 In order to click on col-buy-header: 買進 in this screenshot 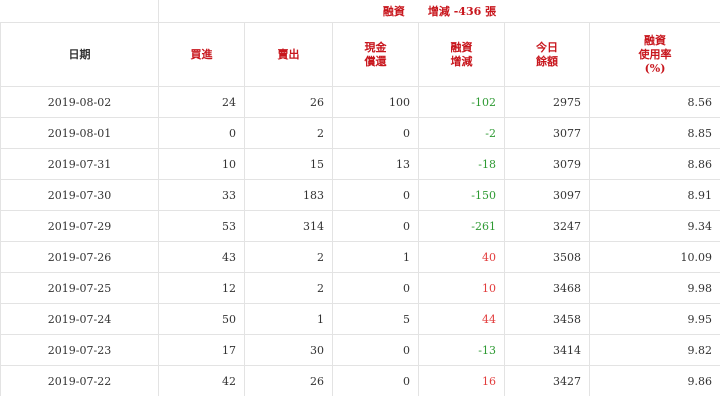, I will do `click(201, 54)`.